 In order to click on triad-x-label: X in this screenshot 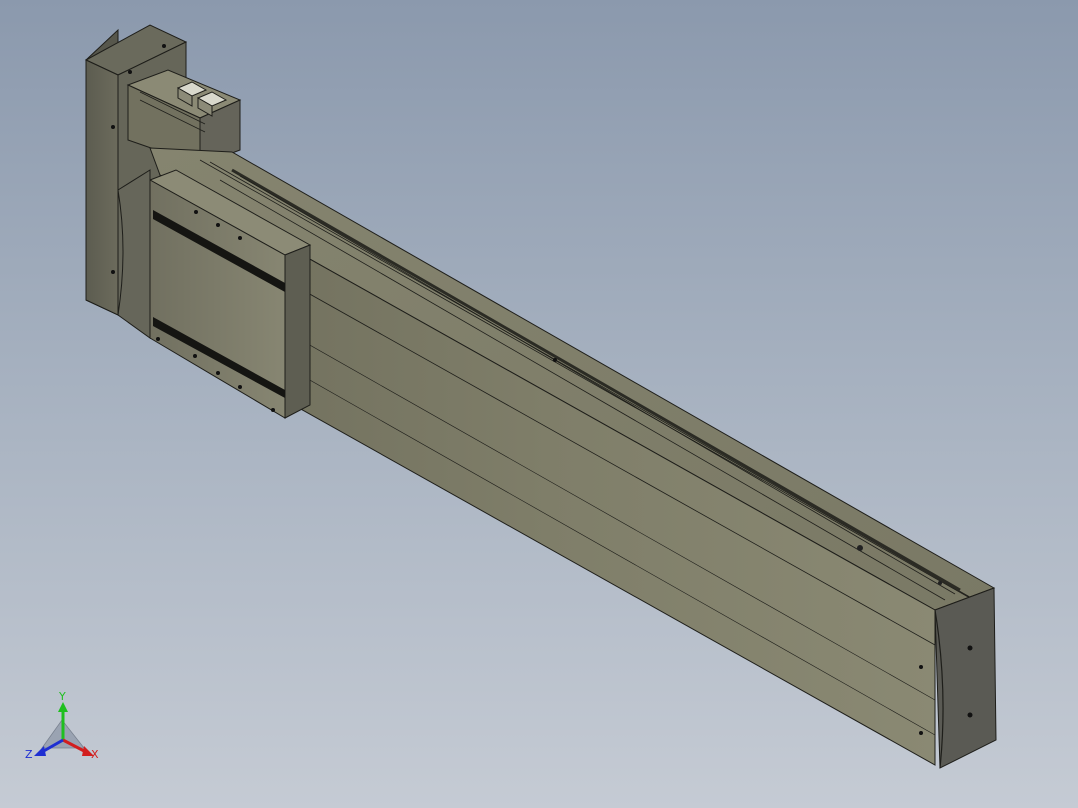, I will do `click(95, 754)`.